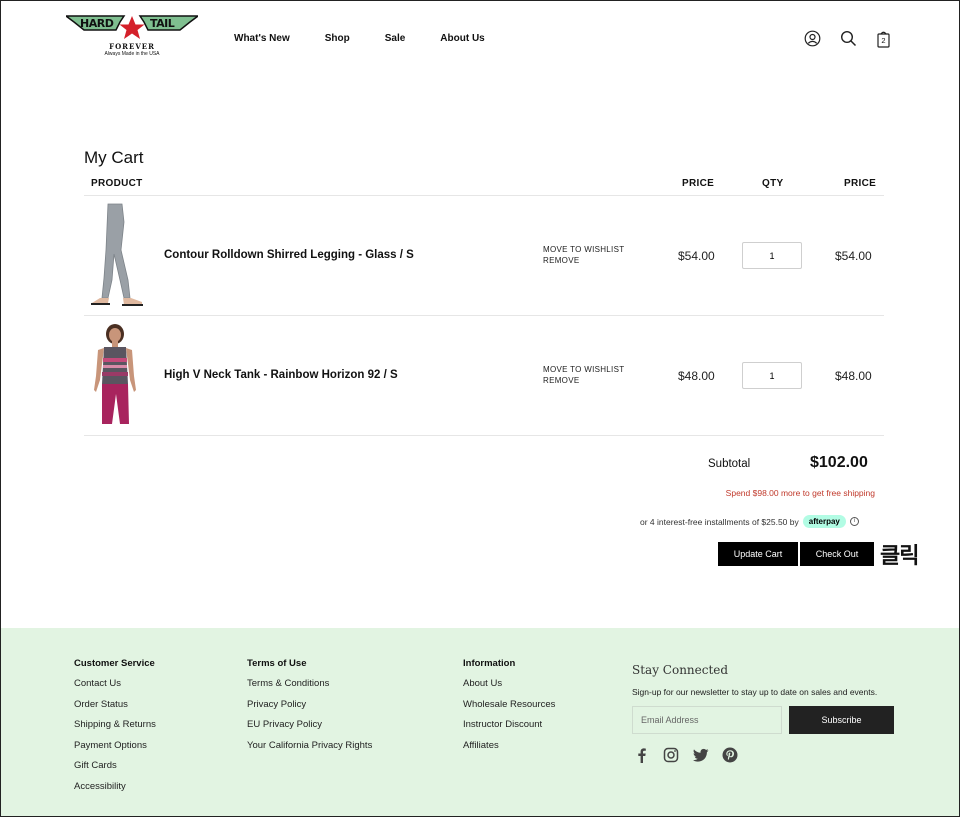 Image resolution: width=960 pixels, height=817 pixels. What do you see at coordinates (730, 755) in the screenshot?
I see `pinterest-icon` at bounding box center [730, 755].